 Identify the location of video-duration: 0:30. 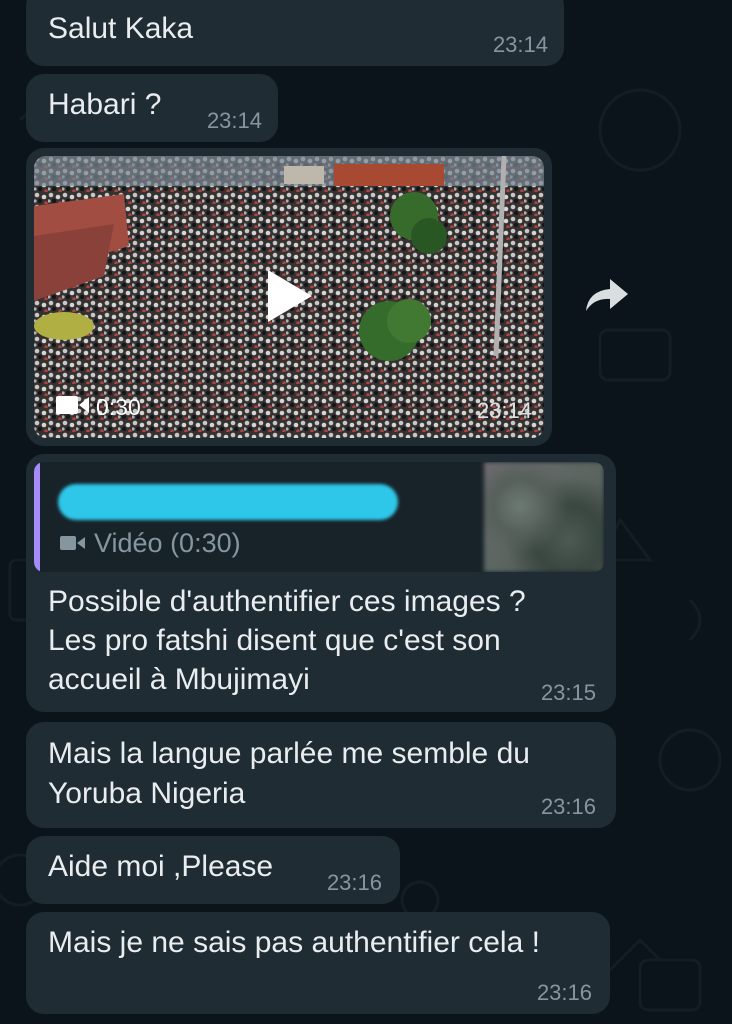
(98, 407).